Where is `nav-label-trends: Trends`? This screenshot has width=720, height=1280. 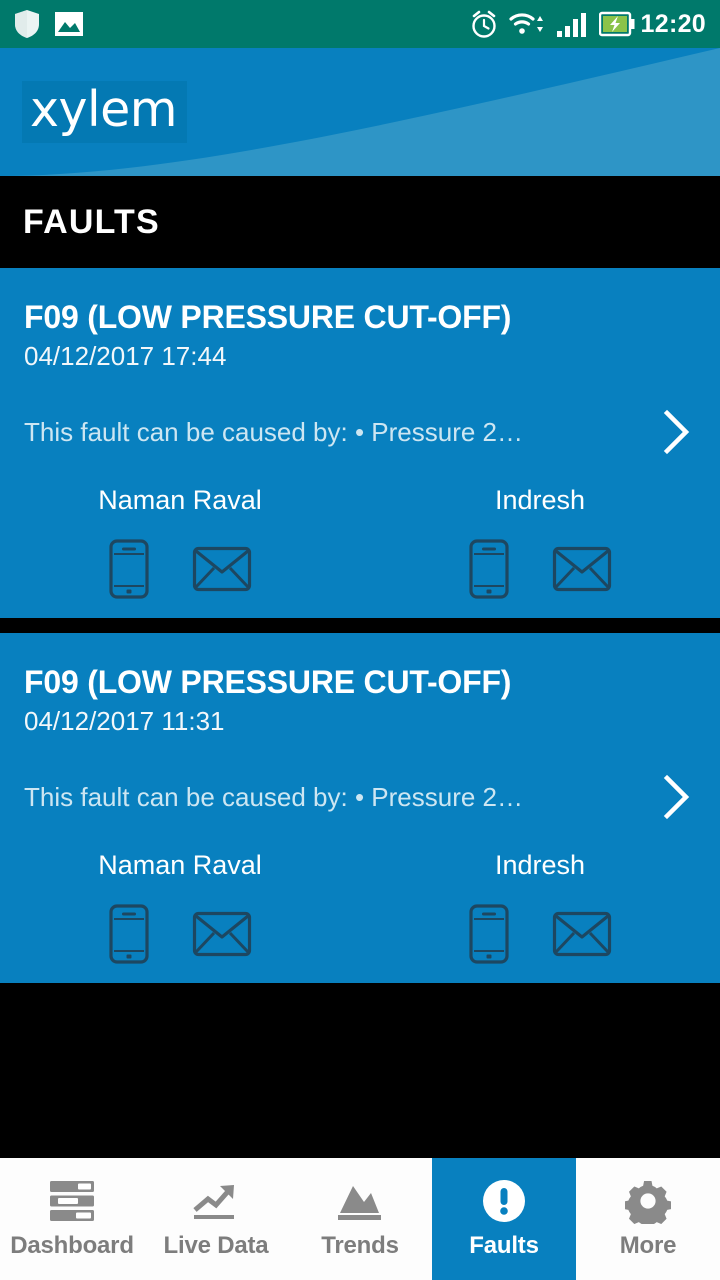
nav-label-trends: Trends is located at coordinates (360, 1245).